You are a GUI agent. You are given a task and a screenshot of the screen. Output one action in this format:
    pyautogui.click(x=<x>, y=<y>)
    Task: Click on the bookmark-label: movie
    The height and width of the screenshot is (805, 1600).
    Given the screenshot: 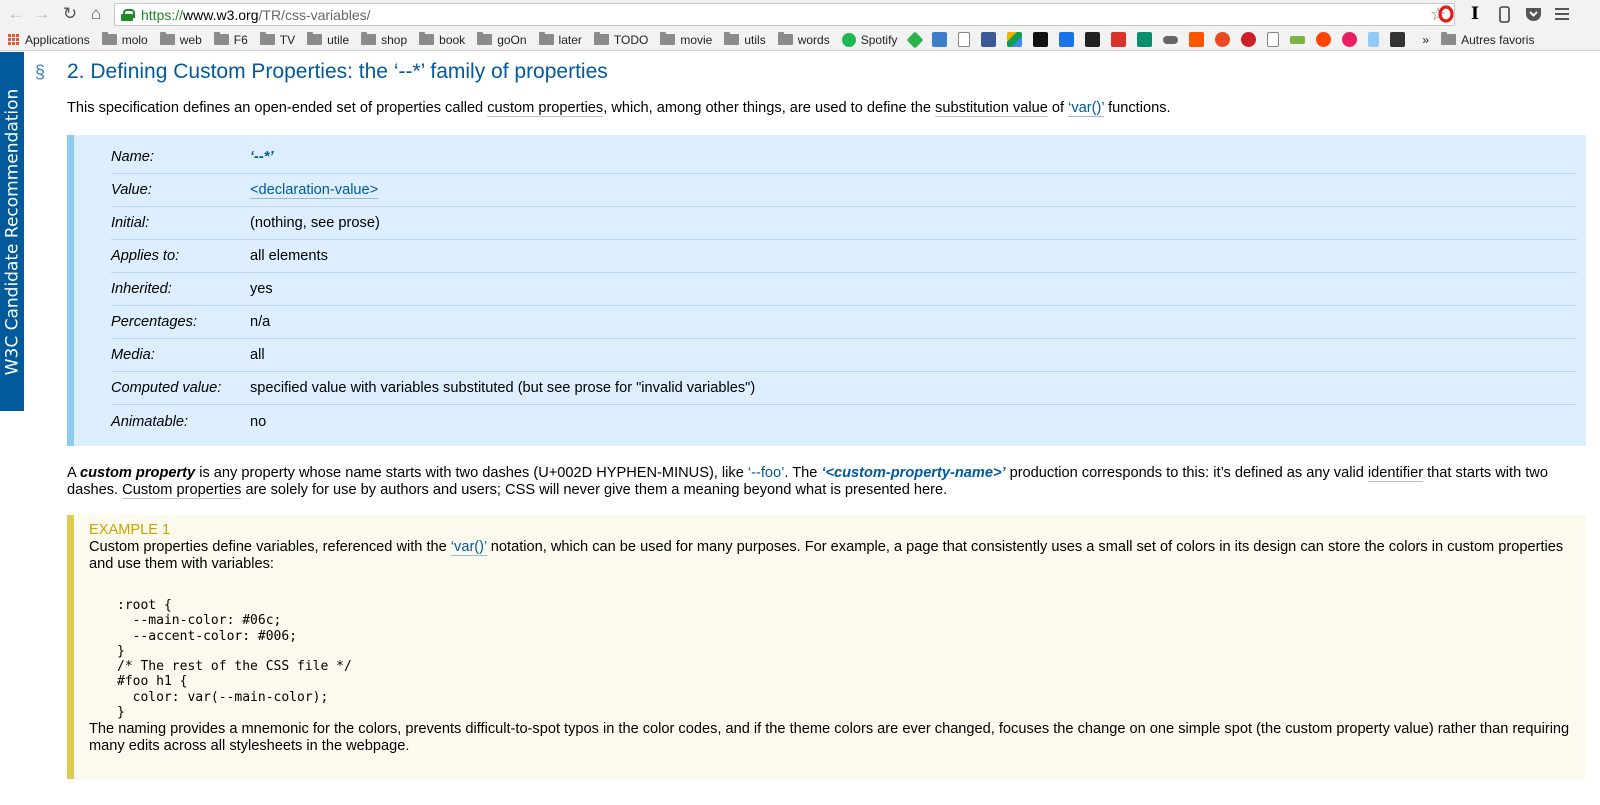 What is the action you would take?
    pyautogui.click(x=696, y=39)
    